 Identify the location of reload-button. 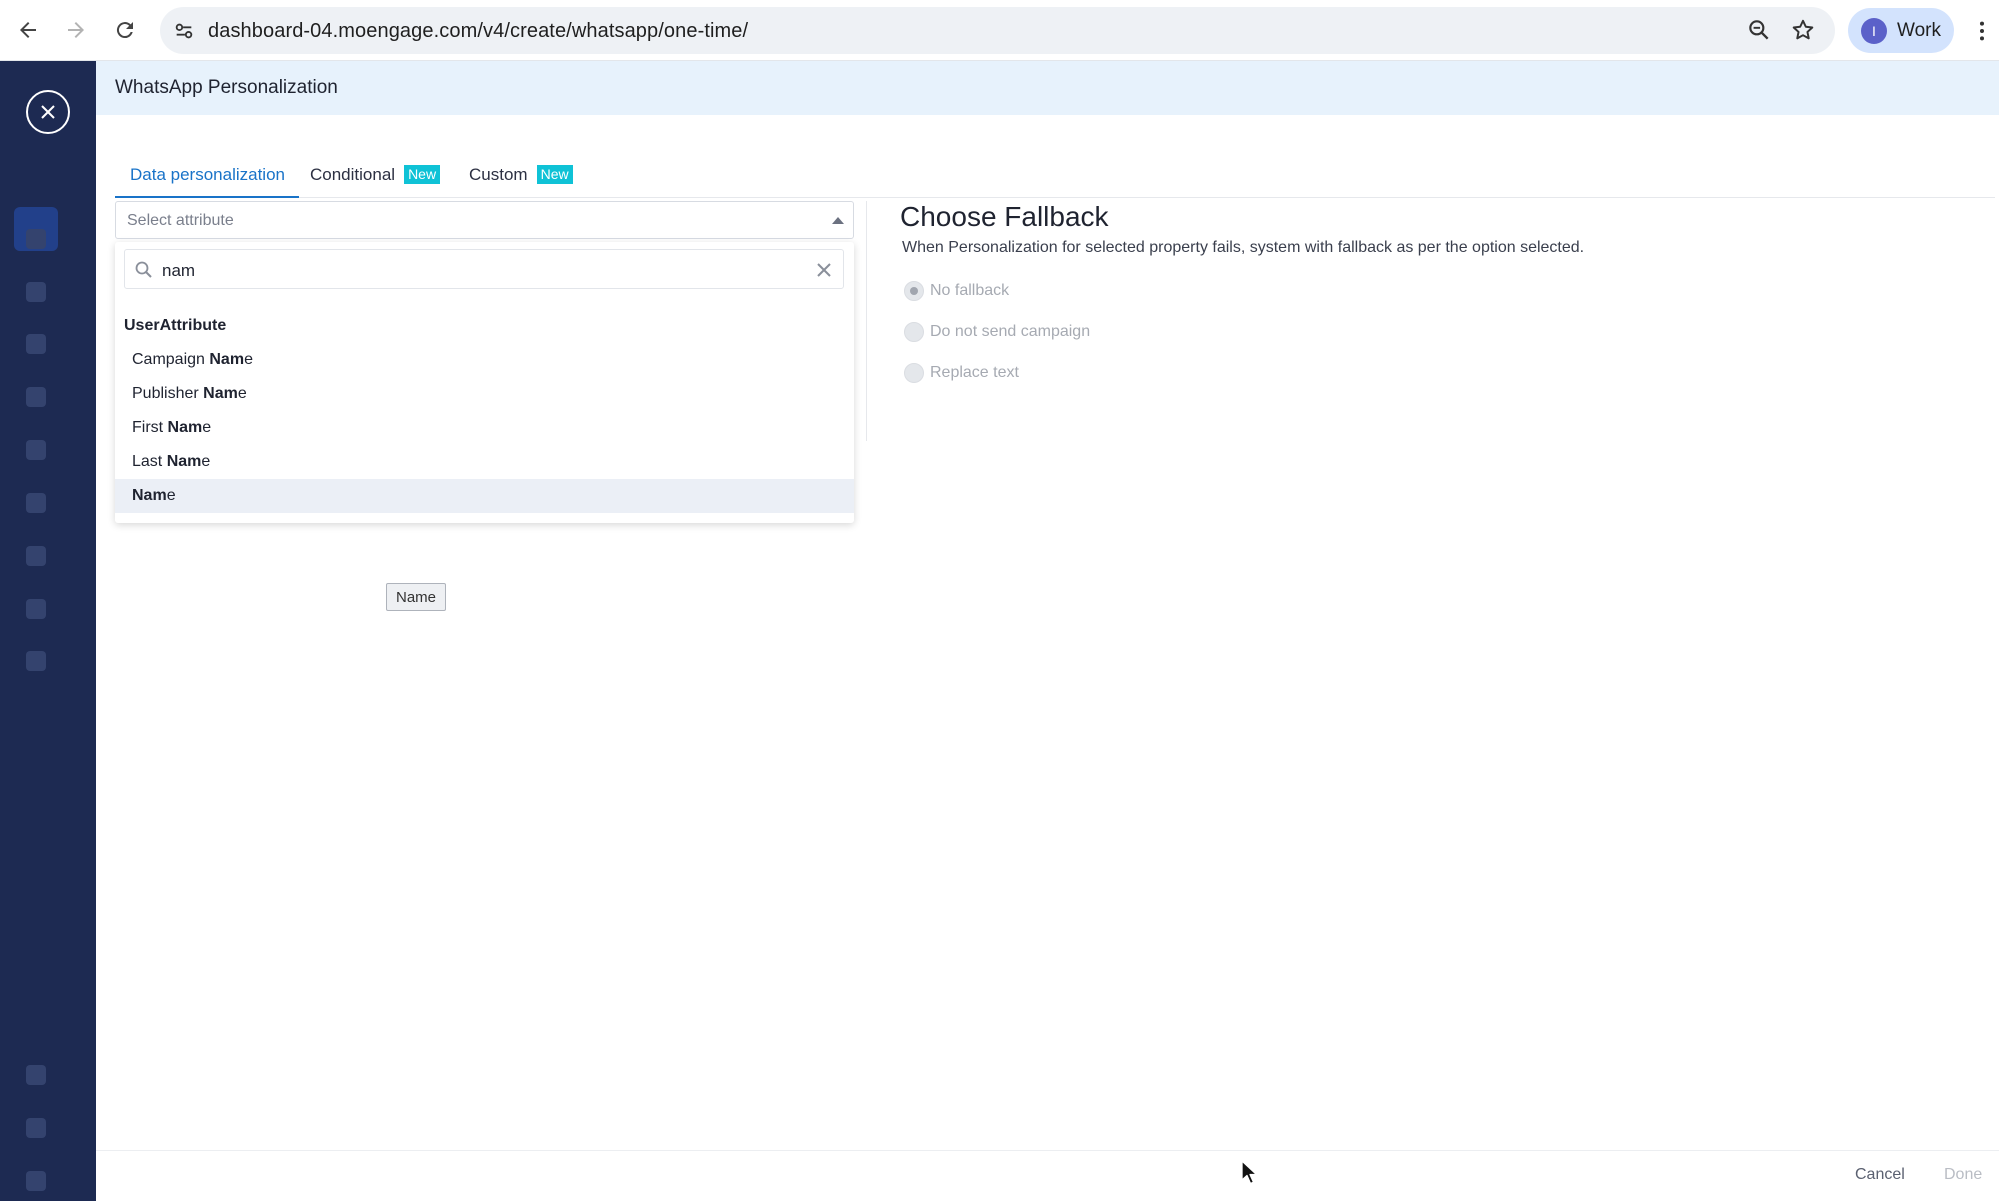
(125, 30).